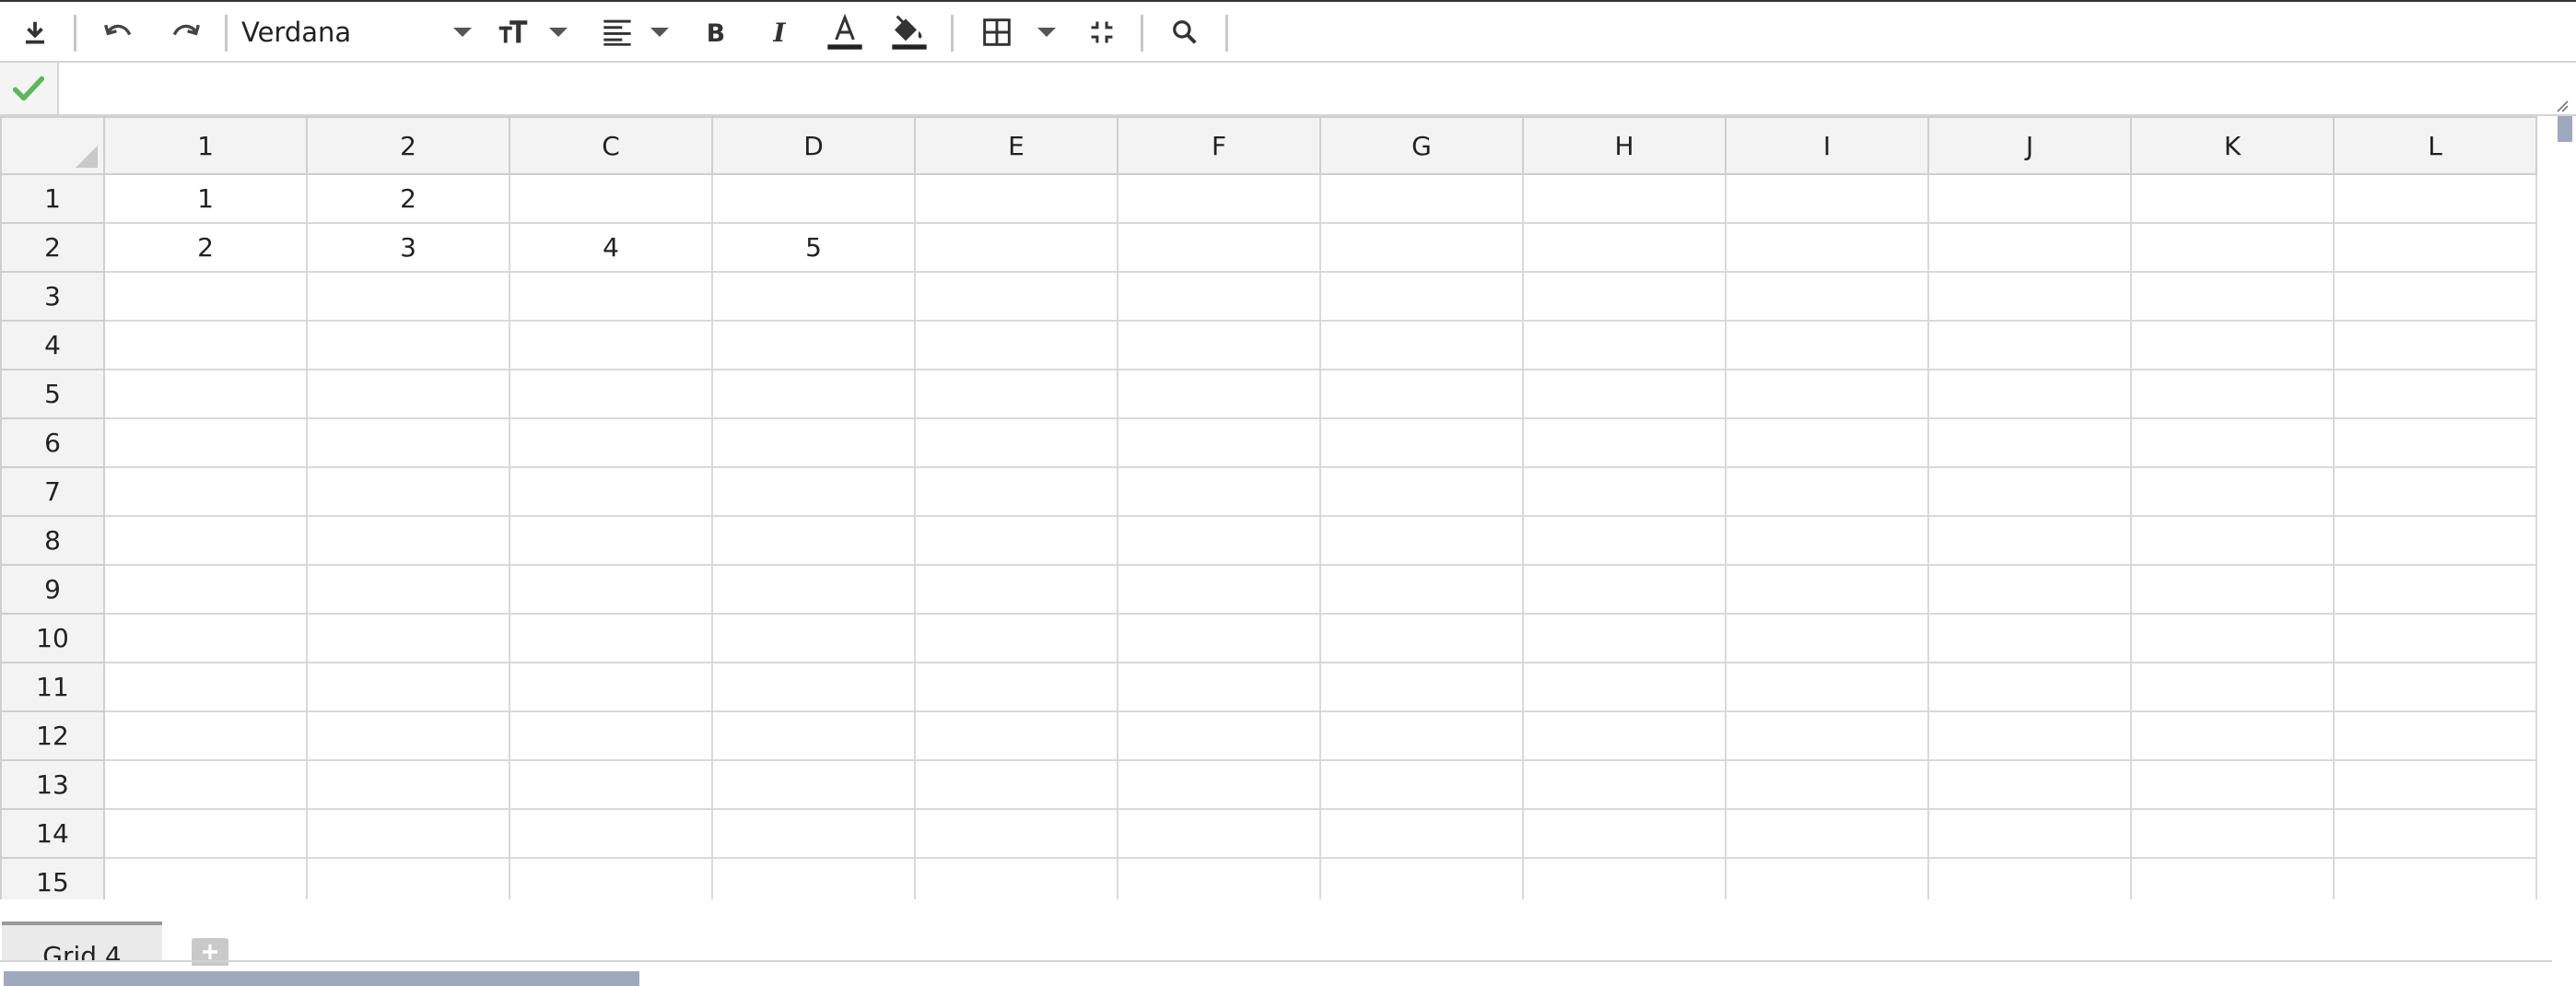 Image resolution: width=2576 pixels, height=986 pixels. I want to click on download-button, so click(35, 32).